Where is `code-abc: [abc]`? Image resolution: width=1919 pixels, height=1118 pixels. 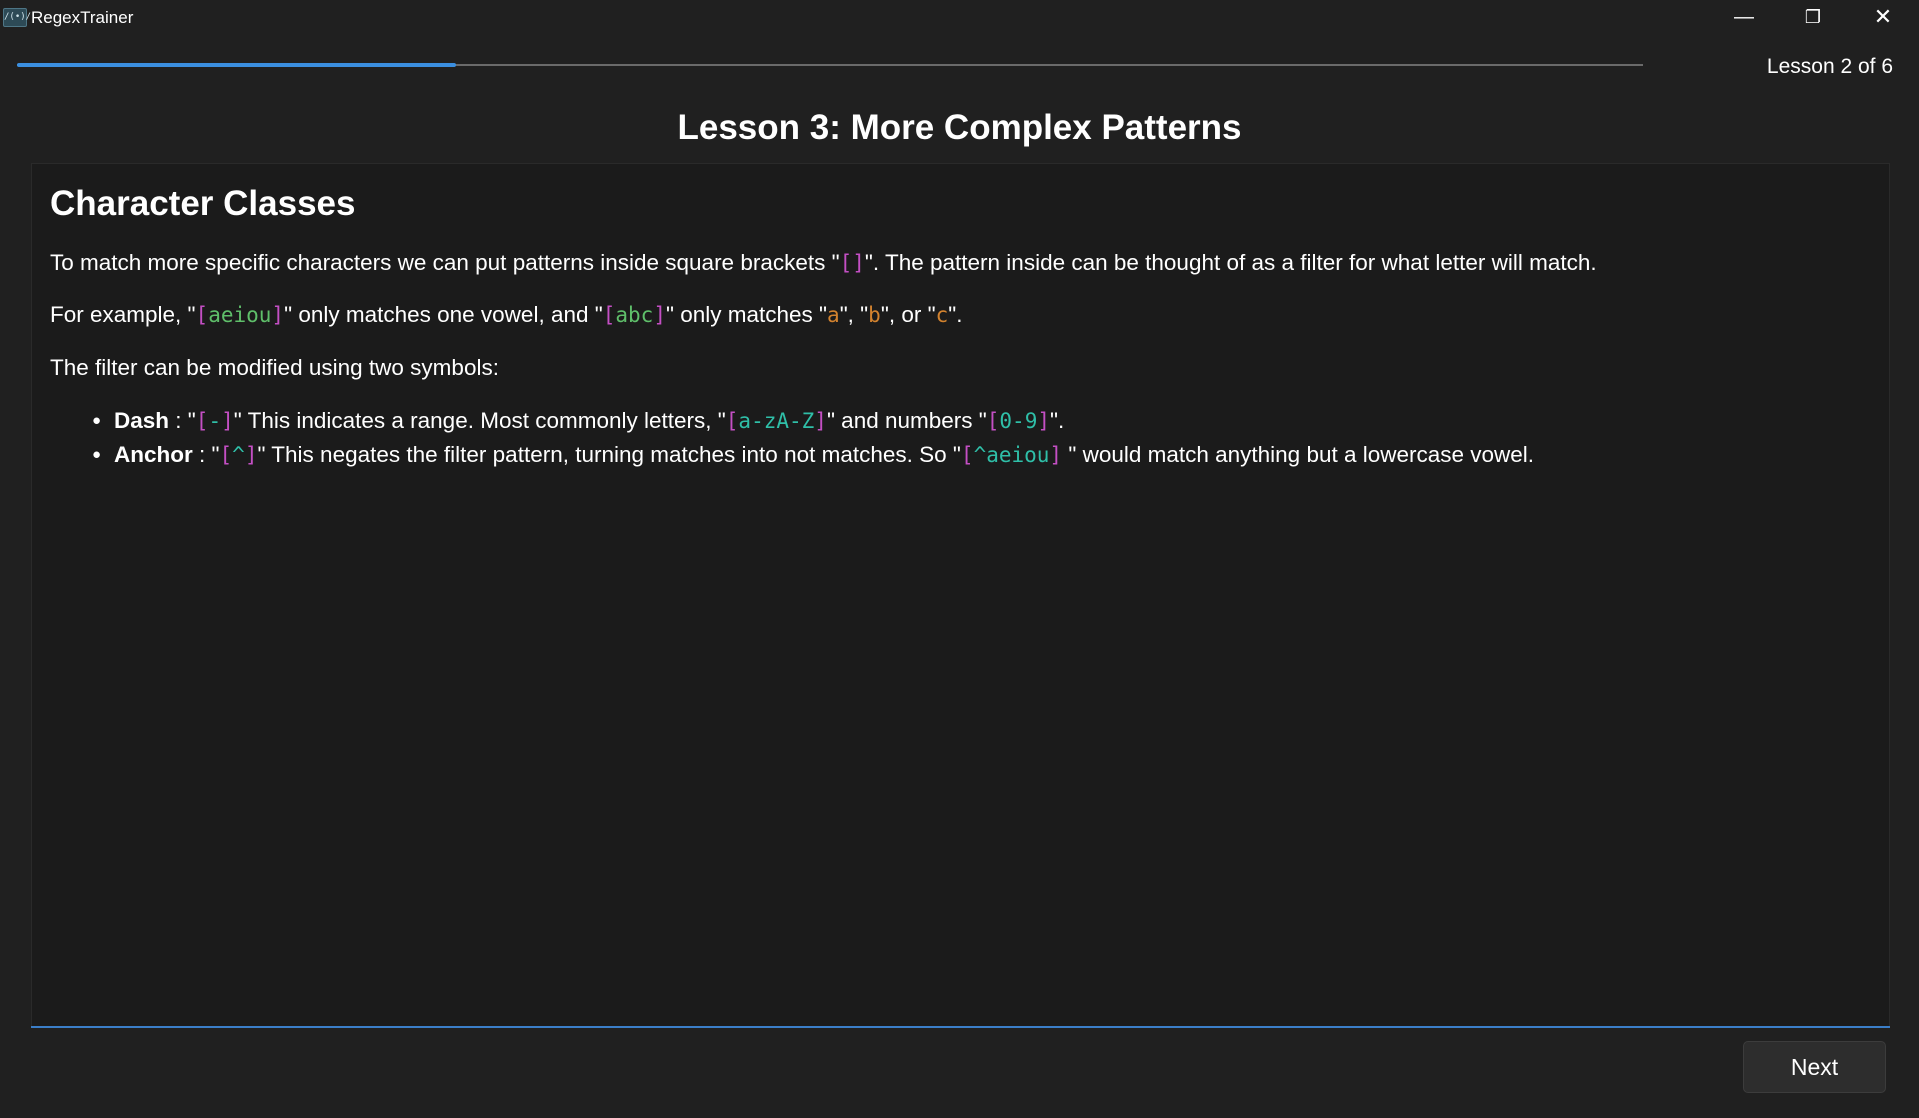
code-abc: [abc] is located at coordinates (634, 315).